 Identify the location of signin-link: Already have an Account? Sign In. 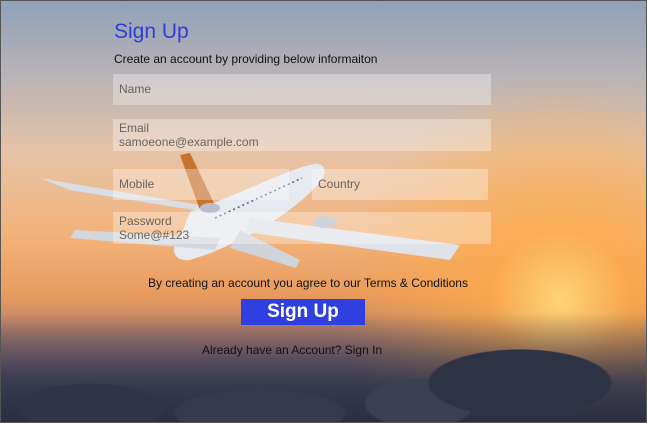
(292, 350).